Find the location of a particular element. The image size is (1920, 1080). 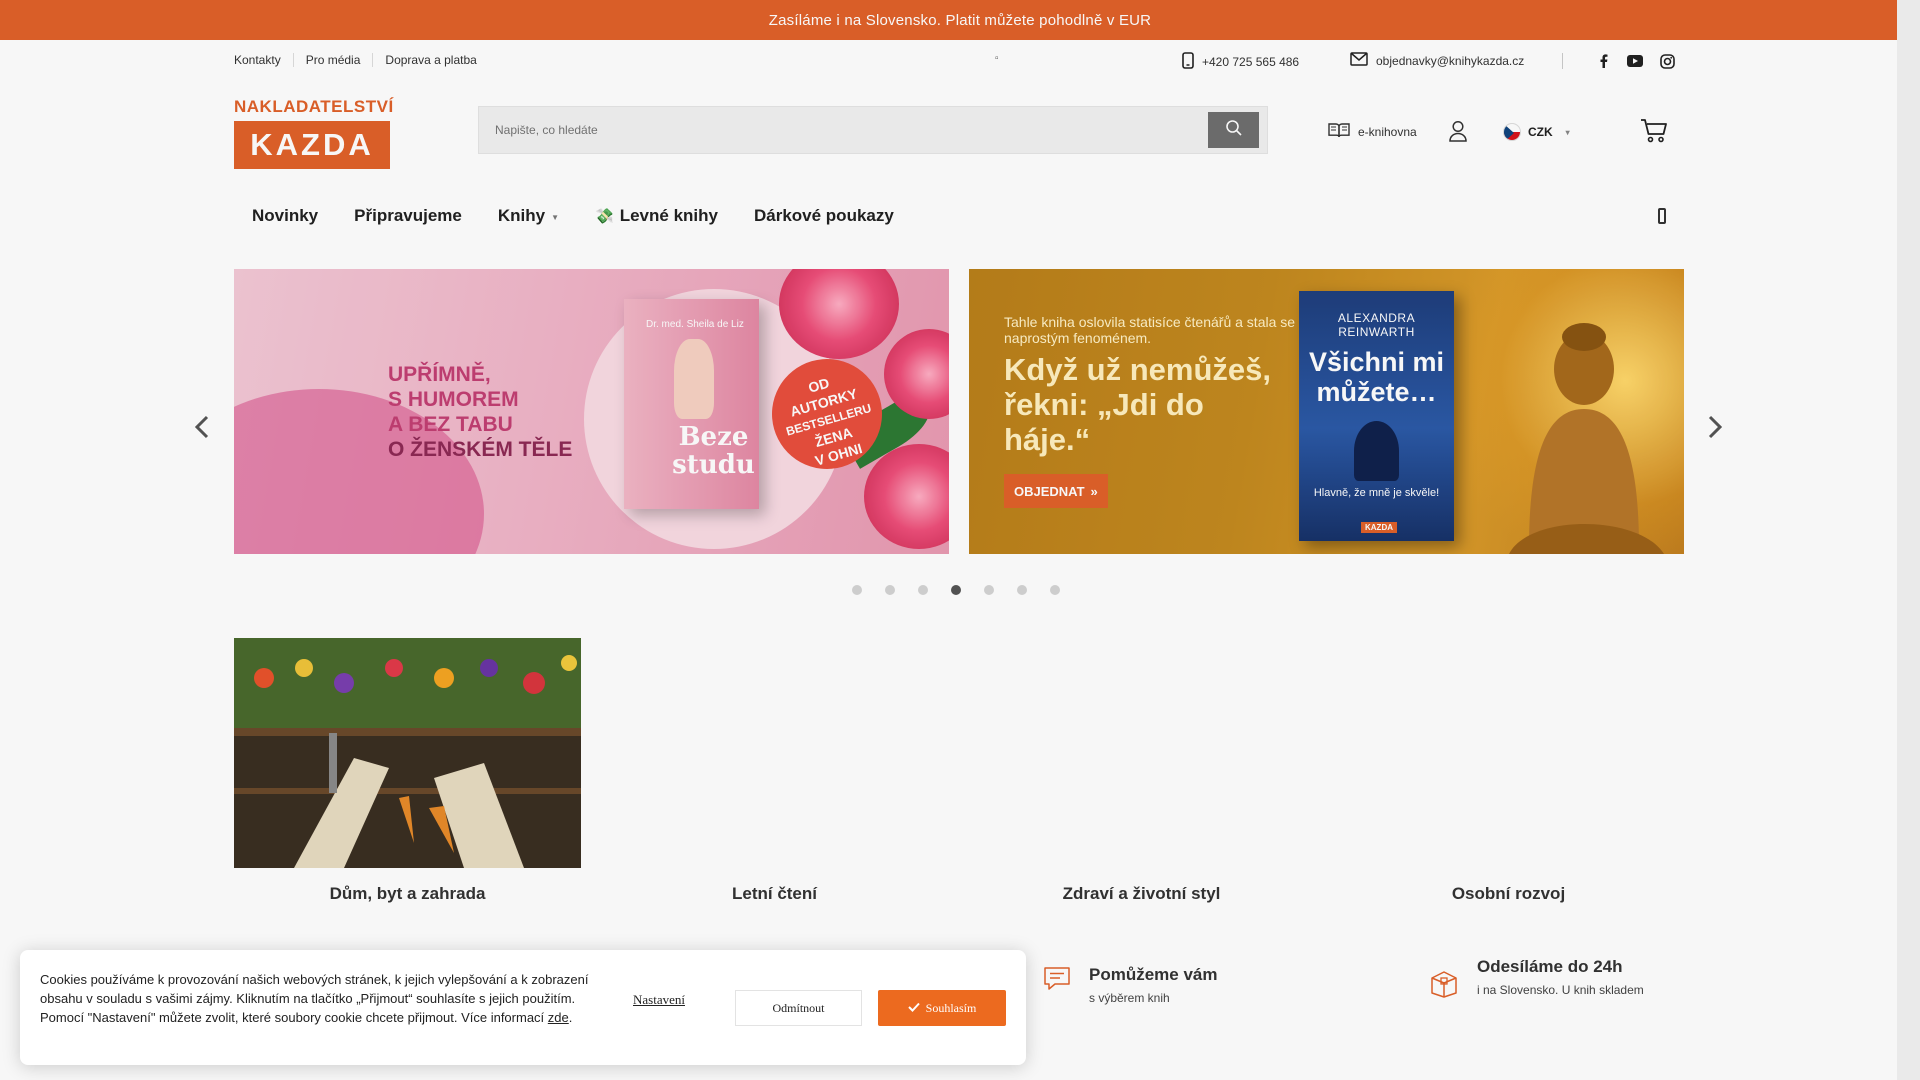

search-bar is located at coordinates (873, 130).